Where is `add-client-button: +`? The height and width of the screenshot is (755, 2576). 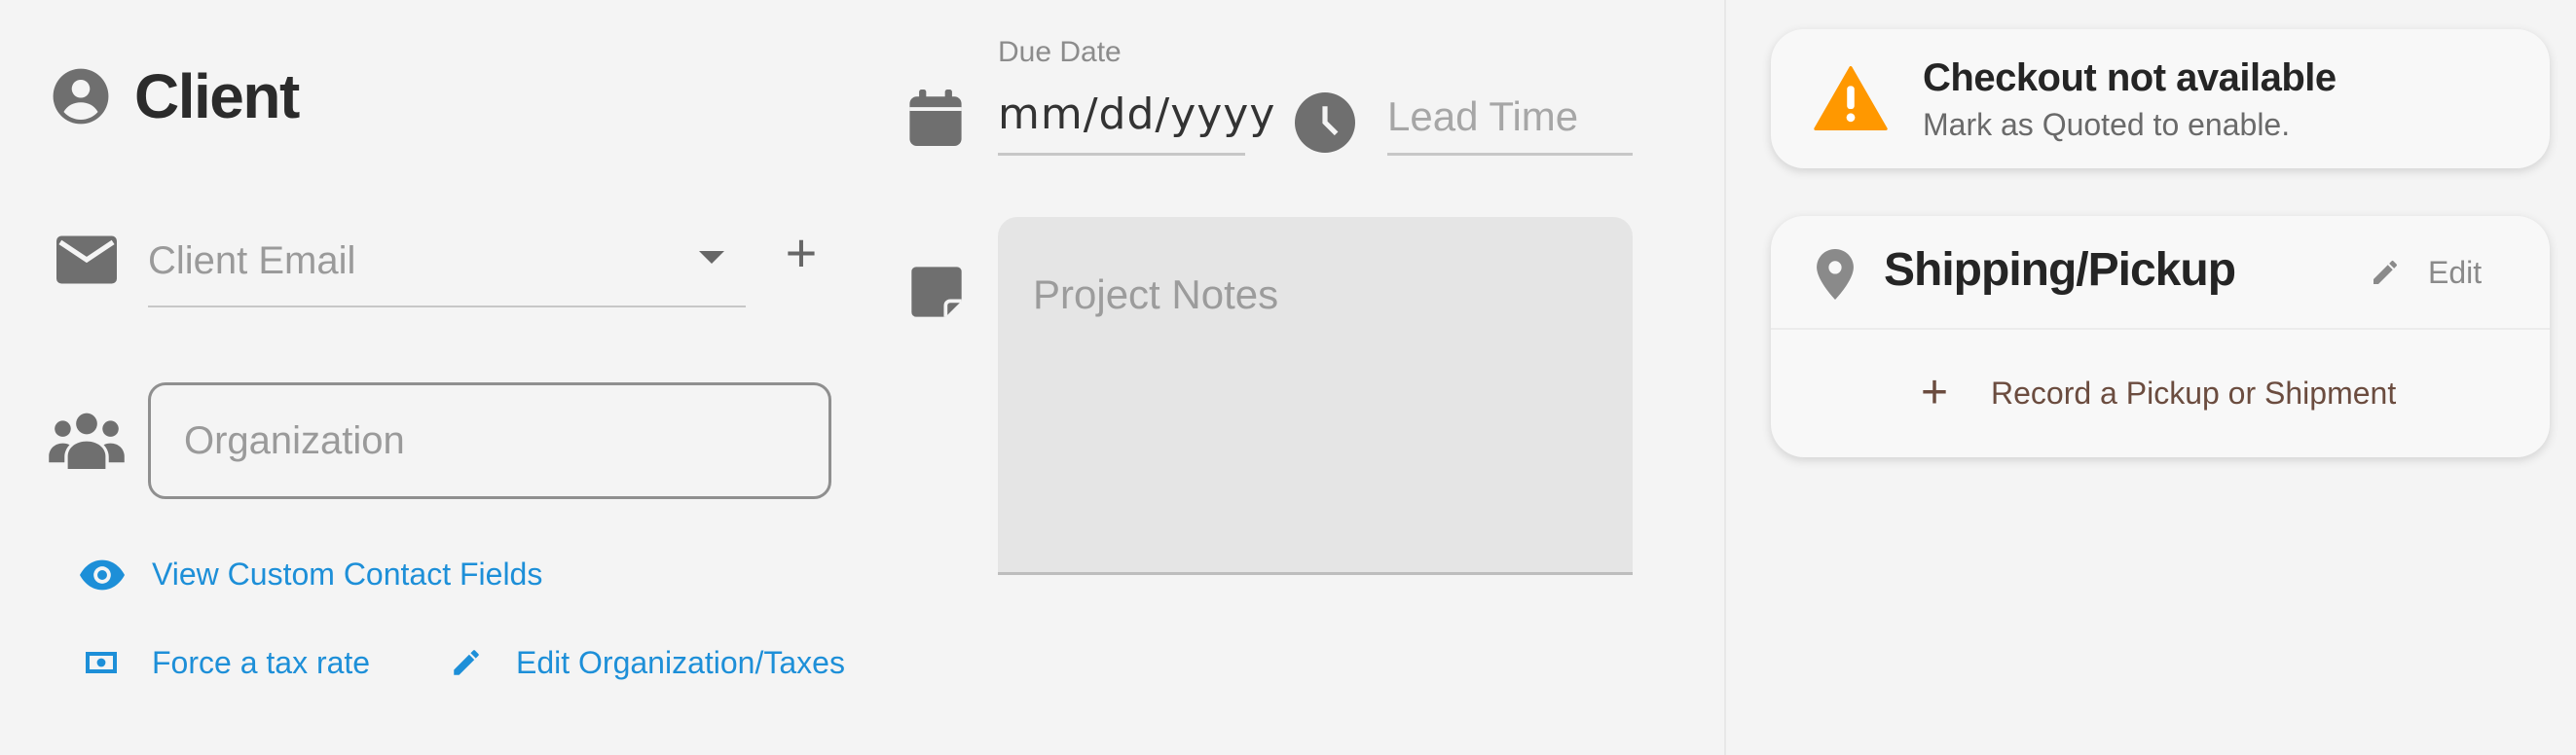
add-client-button: + is located at coordinates (801, 255).